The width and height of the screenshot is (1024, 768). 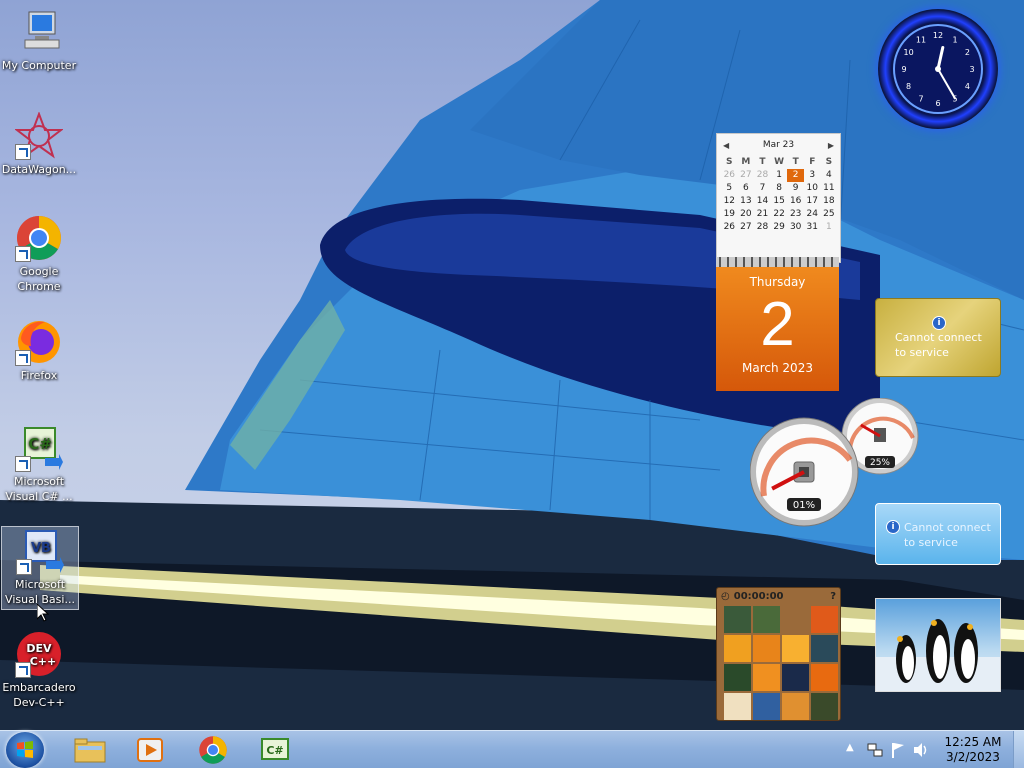 I want to click on calendar-day-cell: 24, so click(x=812, y=214).